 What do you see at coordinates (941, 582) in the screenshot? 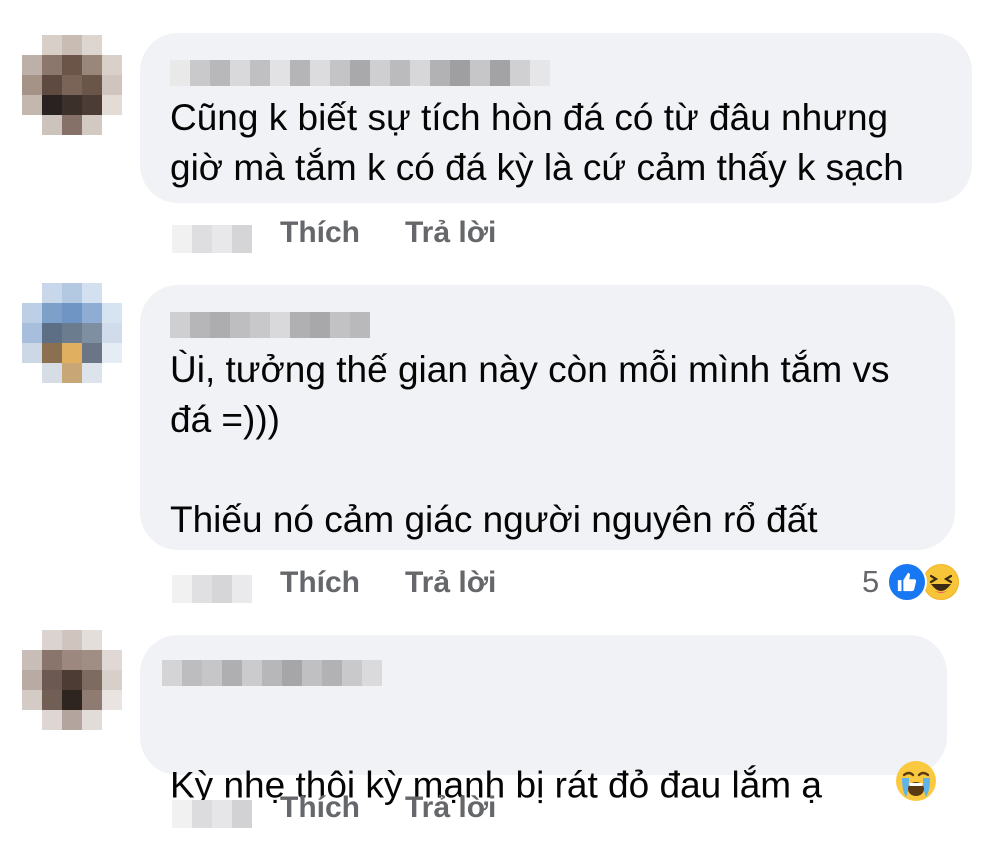
I see `haha-icon` at bounding box center [941, 582].